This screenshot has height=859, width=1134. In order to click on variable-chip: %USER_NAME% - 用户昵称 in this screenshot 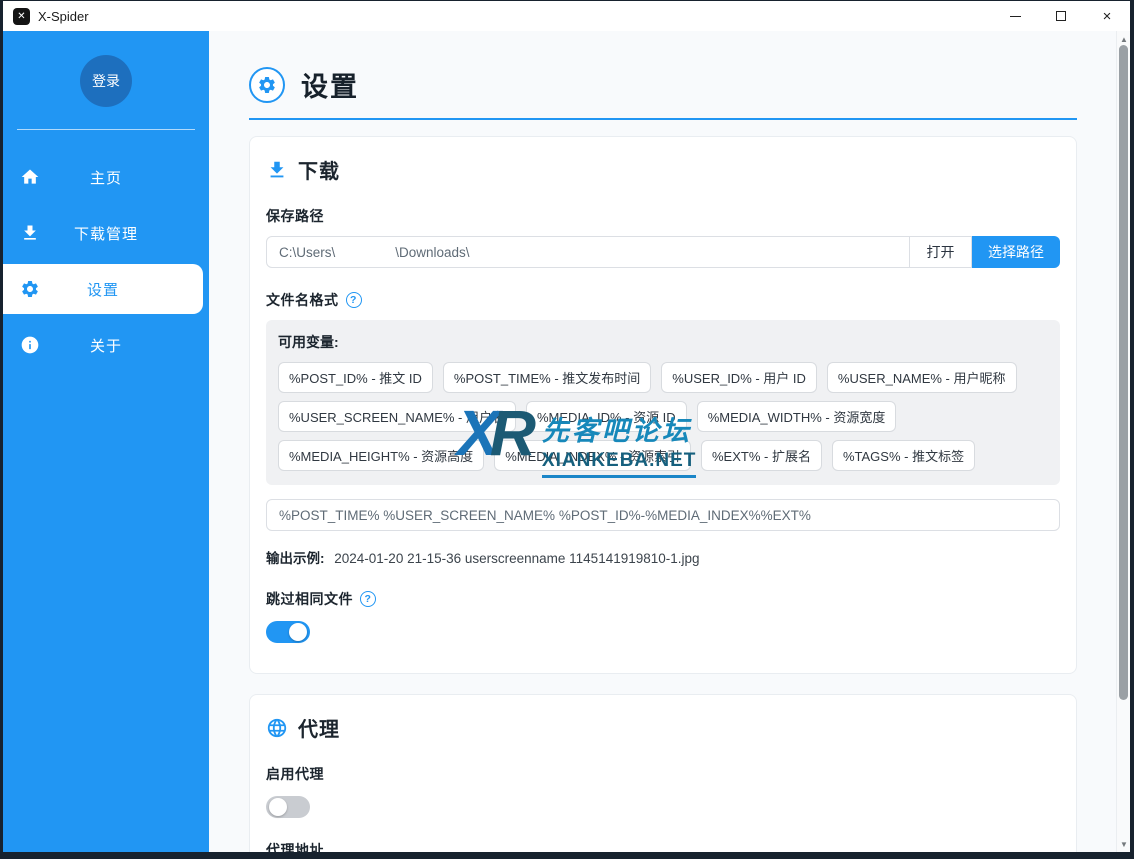, I will do `click(921, 377)`.